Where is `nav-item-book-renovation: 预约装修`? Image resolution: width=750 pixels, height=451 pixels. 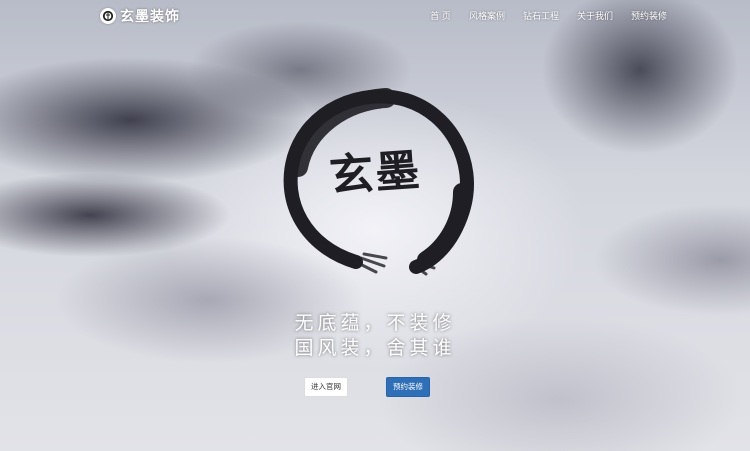
nav-item-book-renovation: 预约装修 is located at coordinates (649, 15).